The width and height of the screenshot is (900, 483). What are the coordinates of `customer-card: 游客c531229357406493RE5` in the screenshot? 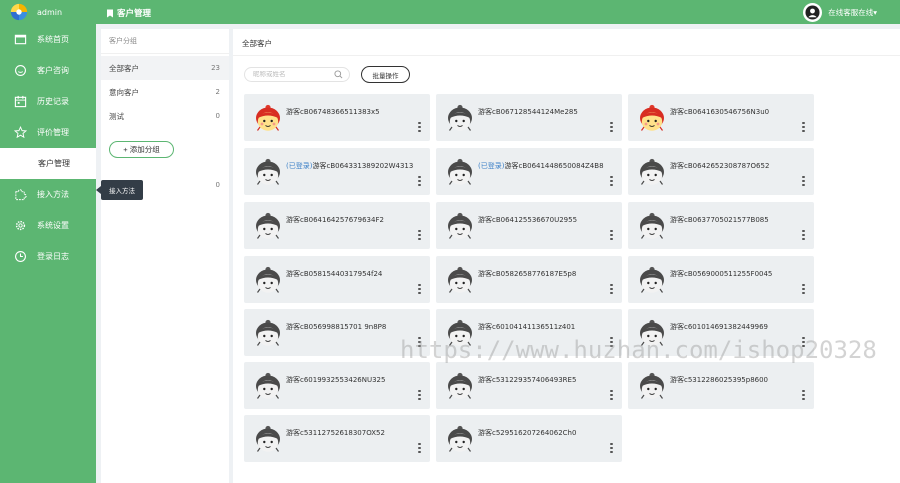 It's located at (529, 385).